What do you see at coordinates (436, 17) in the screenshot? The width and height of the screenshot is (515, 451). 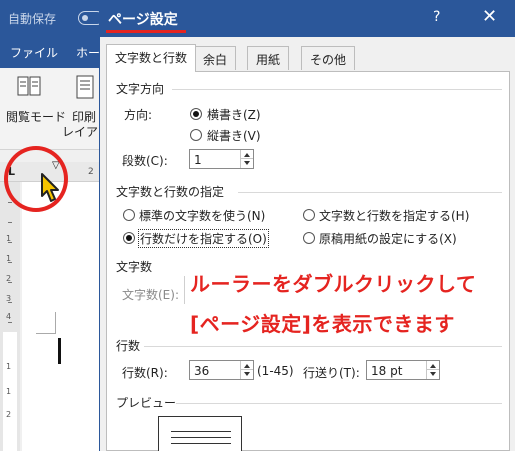 I see `help-button: ?` at bounding box center [436, 17].